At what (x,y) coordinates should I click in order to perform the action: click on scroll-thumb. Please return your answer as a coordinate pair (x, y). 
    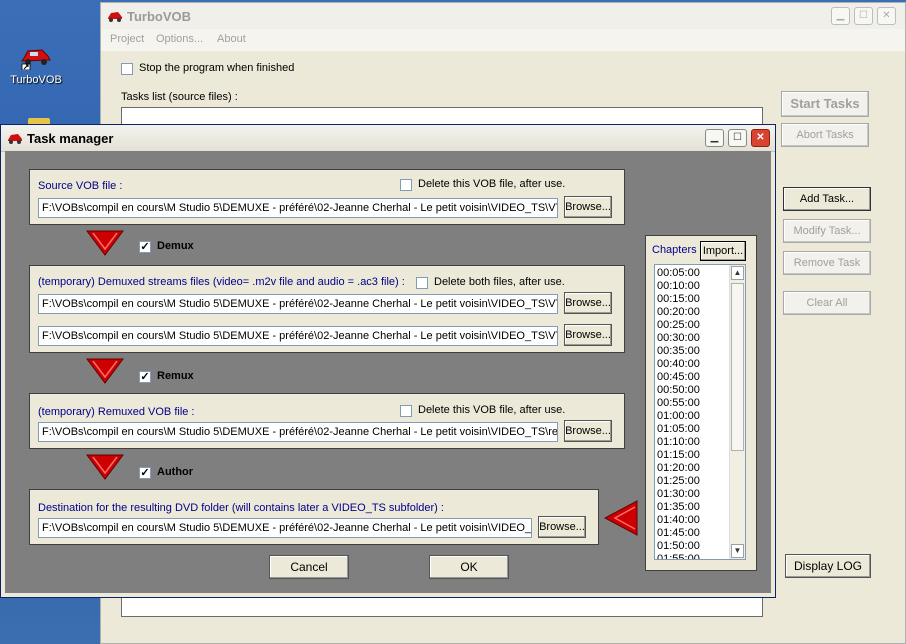
    Looking at the image, I should click on (737, 367).